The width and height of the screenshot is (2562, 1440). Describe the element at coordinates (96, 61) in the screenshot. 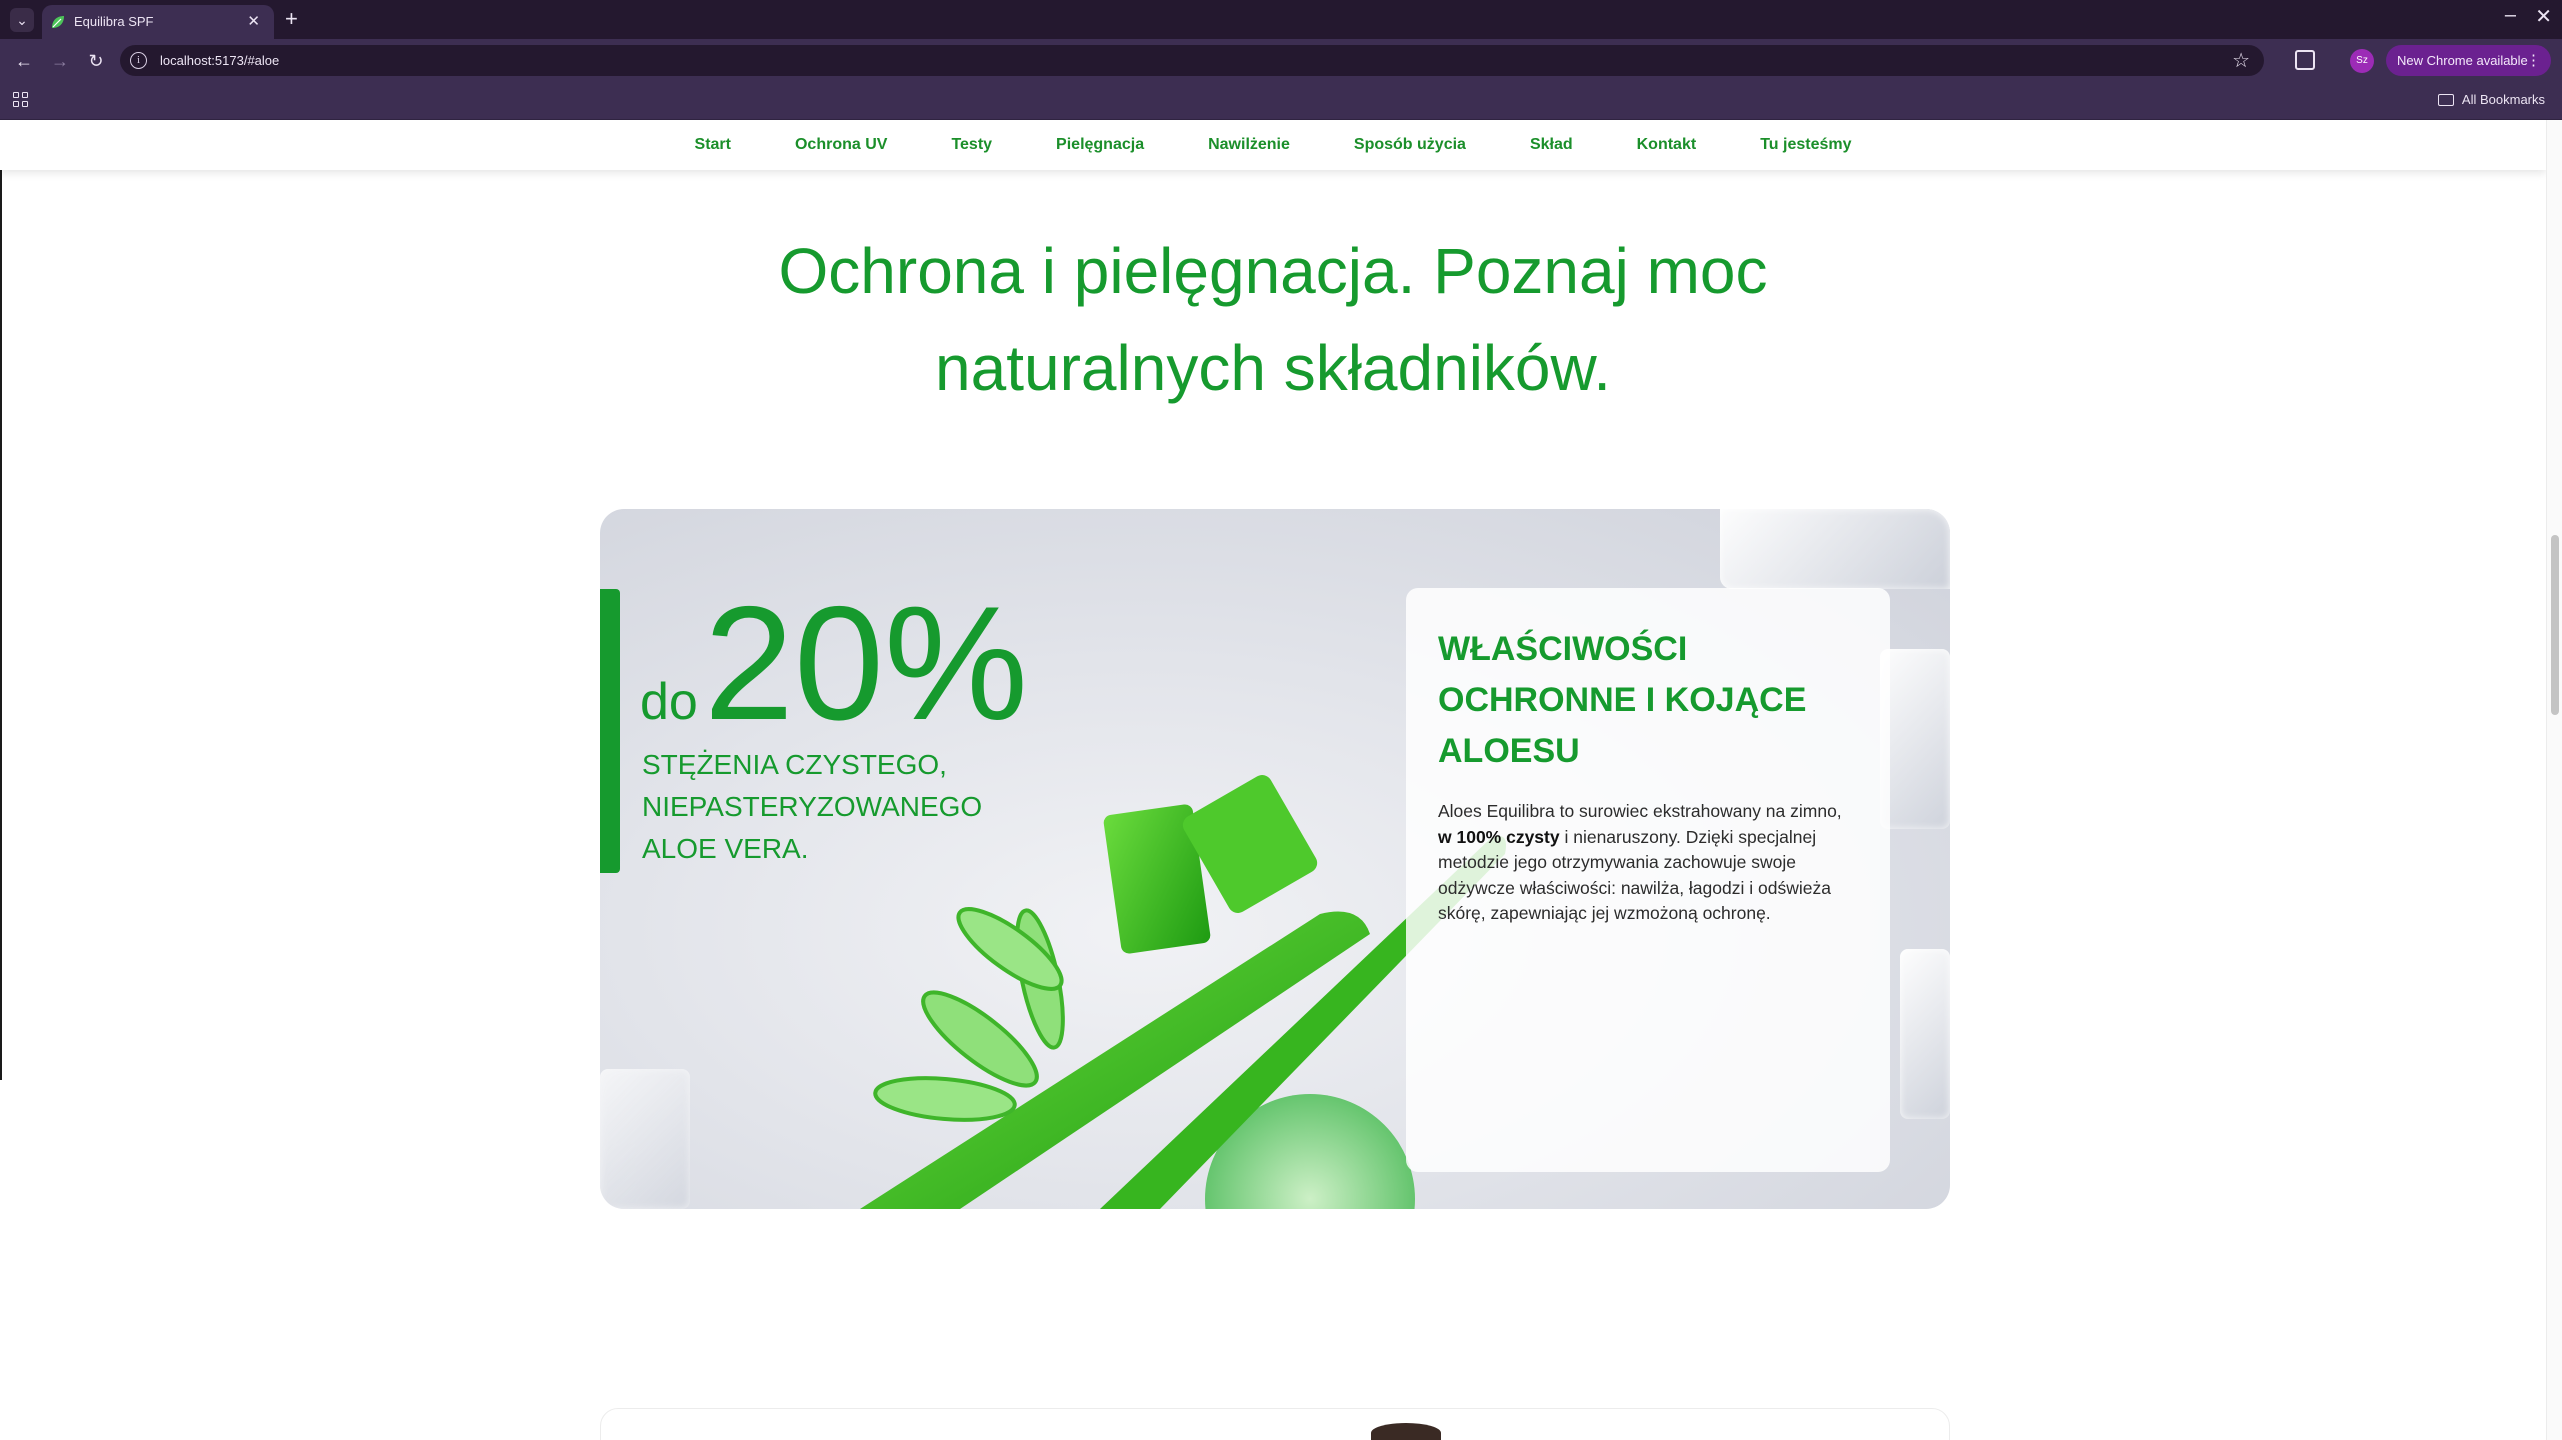

I see `reload-icon: ↻` at that location.